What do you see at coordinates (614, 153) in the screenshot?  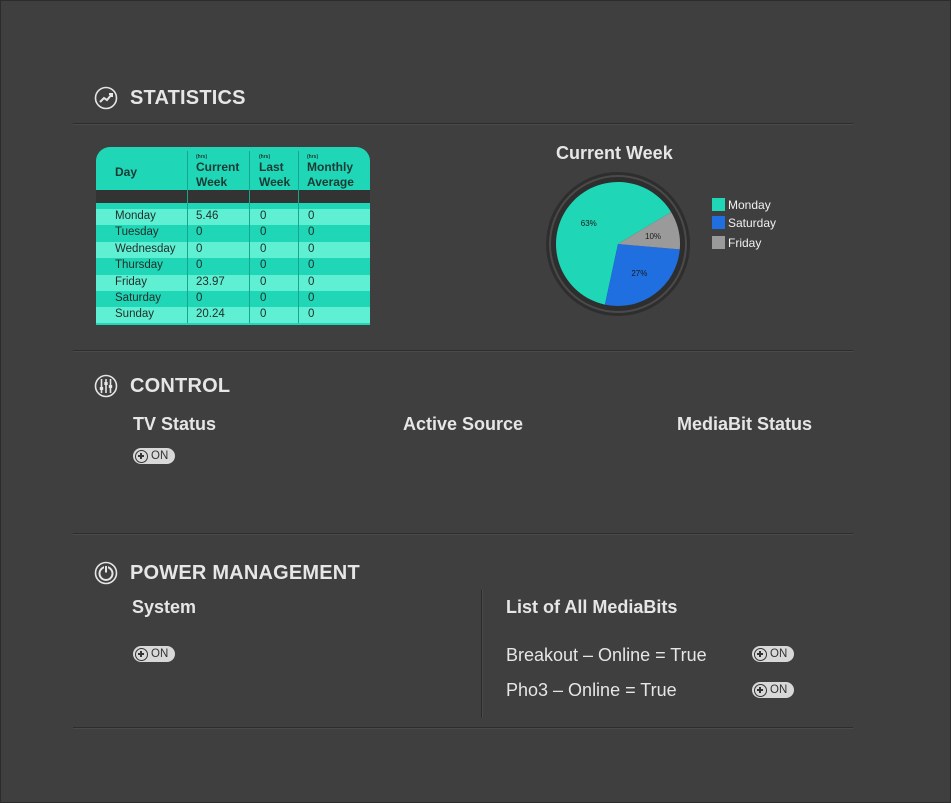 I see `chart-title: Current Week` at bounding box center [614, 153].